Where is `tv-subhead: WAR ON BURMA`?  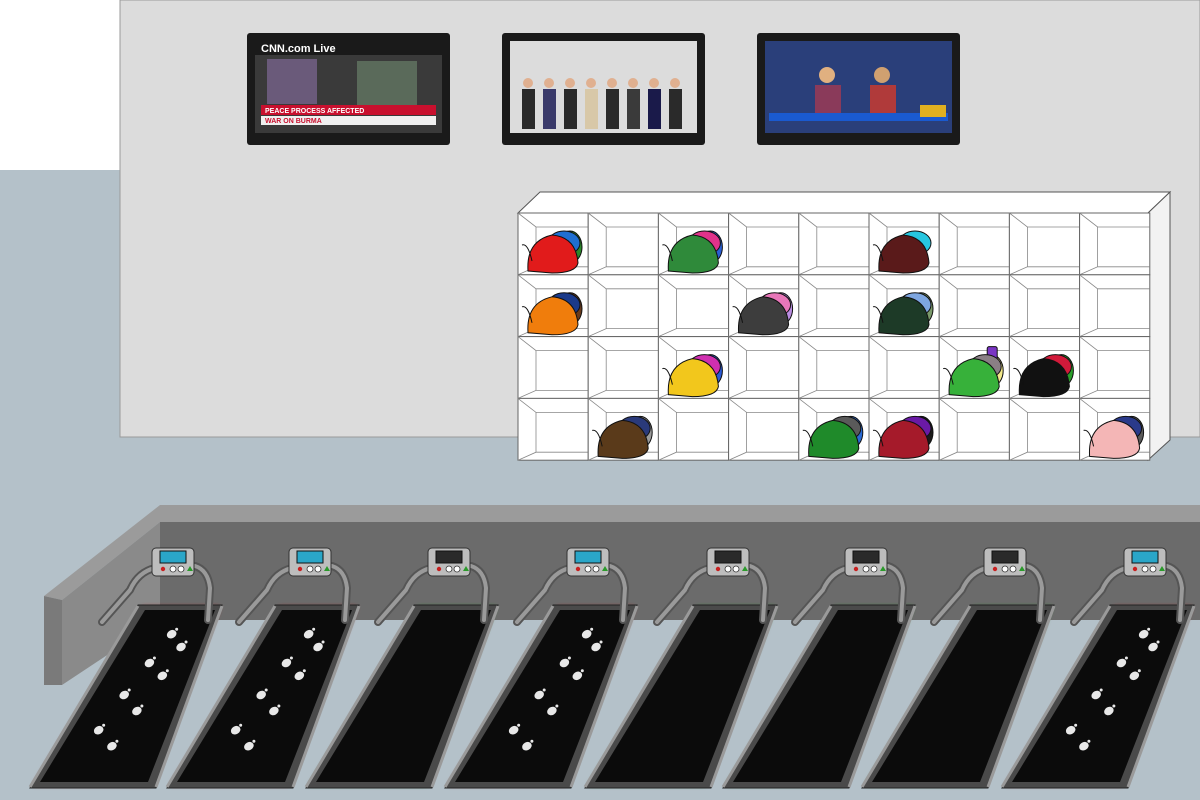 tv-subhead: WAR ON BURMA is located at coordinates (293, 121).